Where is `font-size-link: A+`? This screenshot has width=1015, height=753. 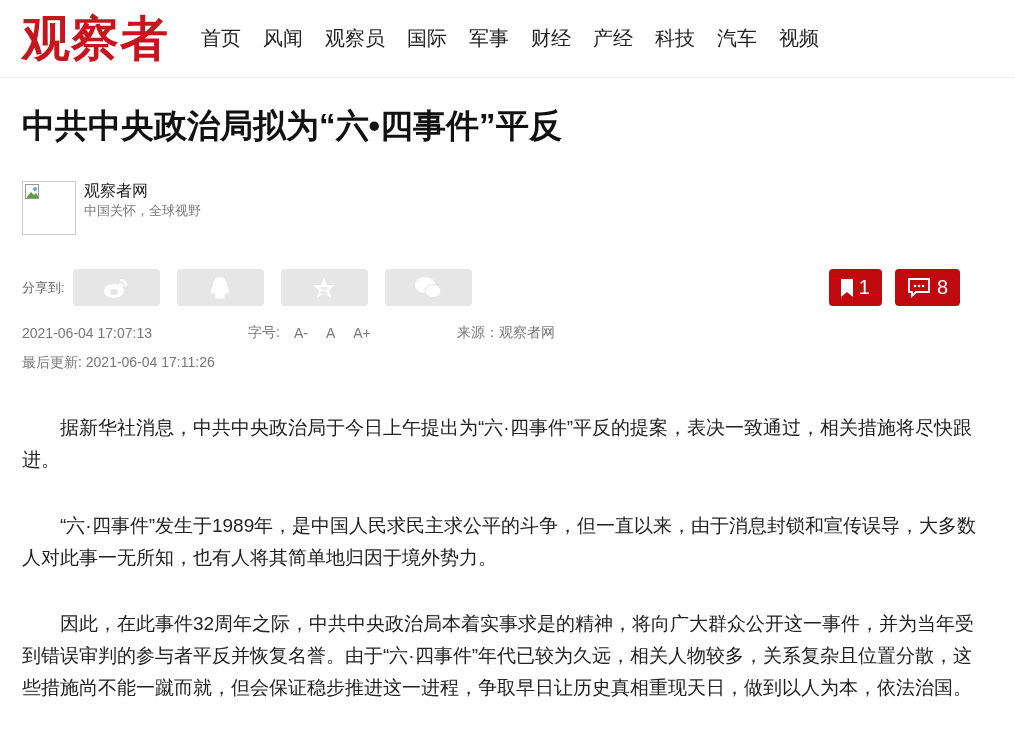
font-size-link: A+ is located at coordinates (362, 333).